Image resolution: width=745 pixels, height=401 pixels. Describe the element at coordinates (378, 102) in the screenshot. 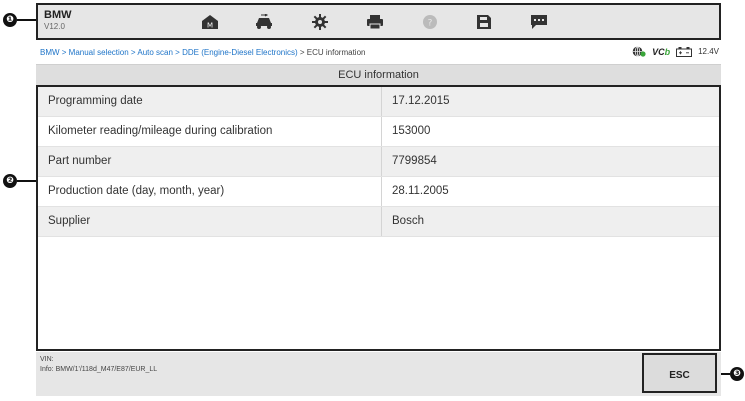

I see `table-row: Programming date 17.12.2015` at that location.